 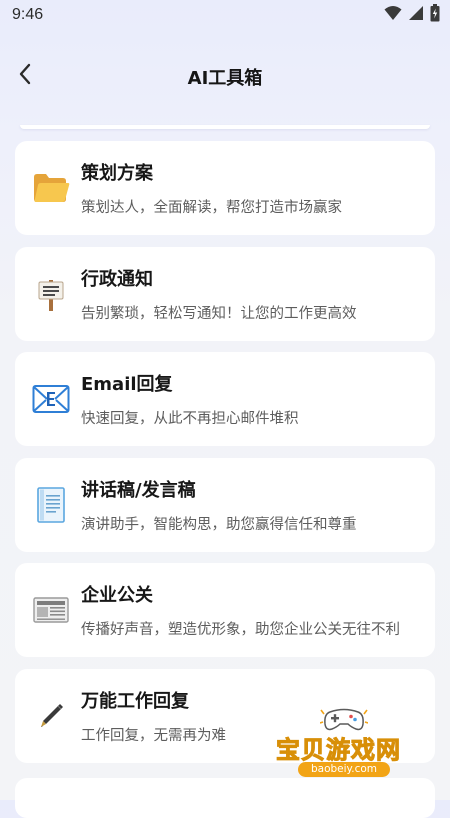 What do you see at coordinates (225, 16) in the screenshot?
I see `status-bar: 9:46` at bounding box center [225, 16].